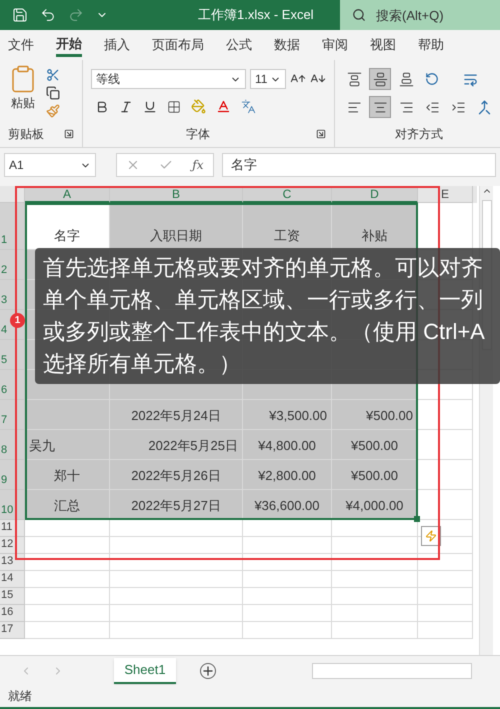 Image resolution: width=500 pixels, height=709 pixels. I want to click on table-cell: 入职日期, so click(176, 226).